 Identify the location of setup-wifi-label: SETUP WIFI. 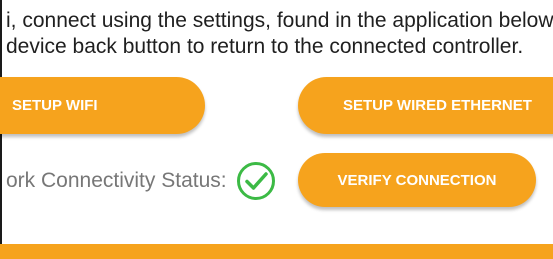
(55, 105).